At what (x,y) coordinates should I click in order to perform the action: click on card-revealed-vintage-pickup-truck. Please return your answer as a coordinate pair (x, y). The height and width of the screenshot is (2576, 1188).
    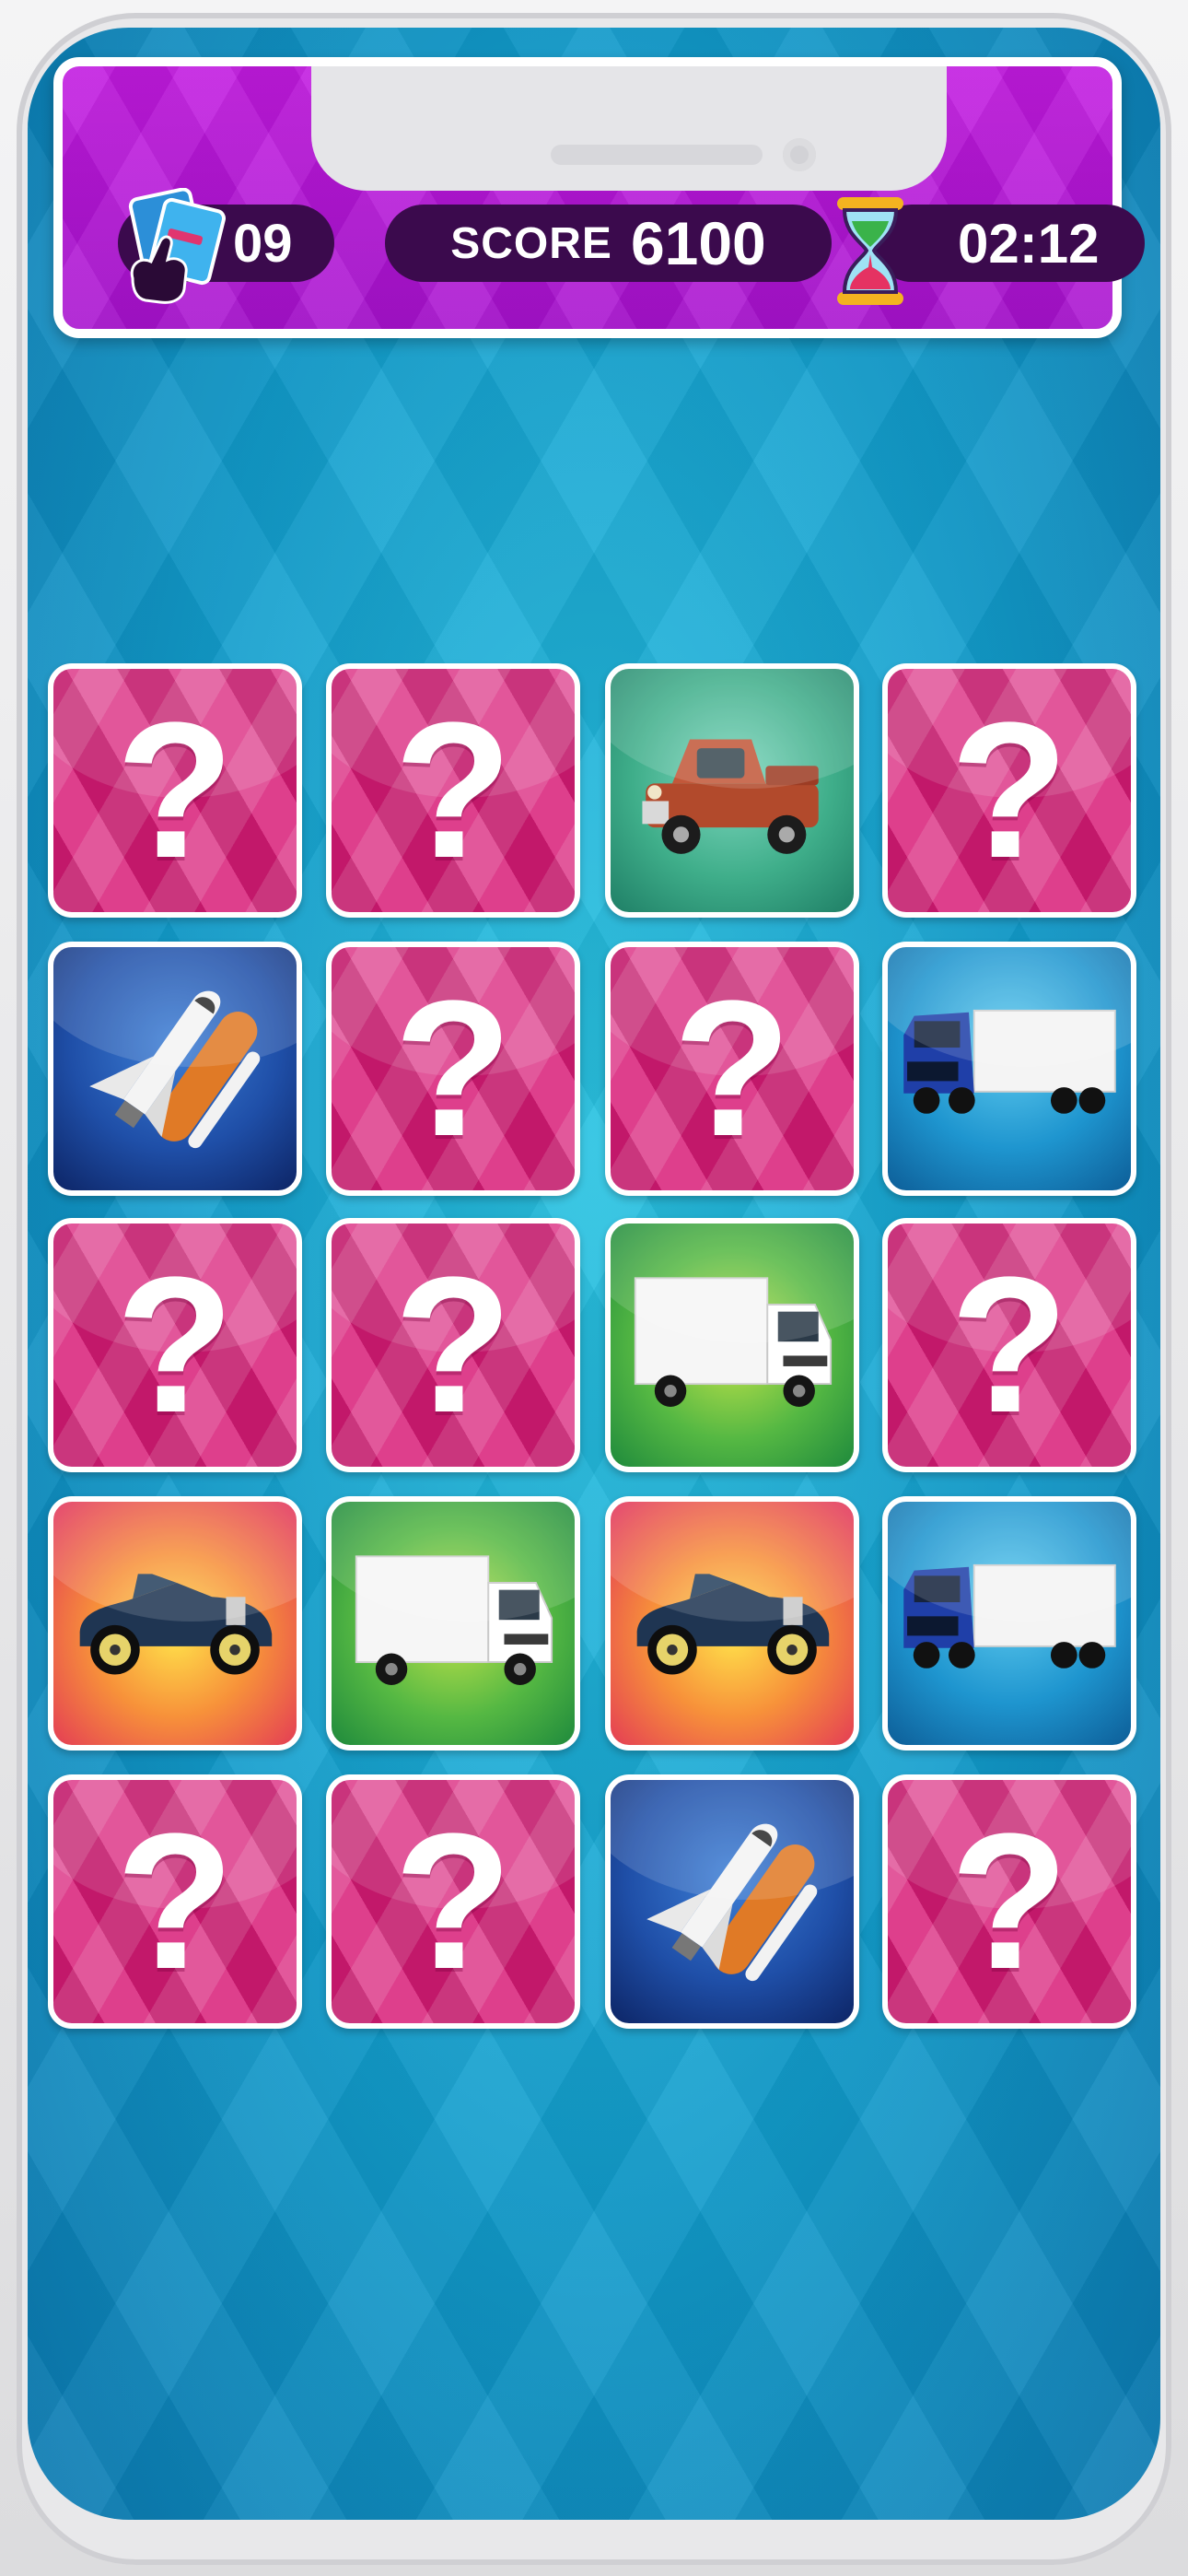
    Looking at the image, I should click on (732, 790).